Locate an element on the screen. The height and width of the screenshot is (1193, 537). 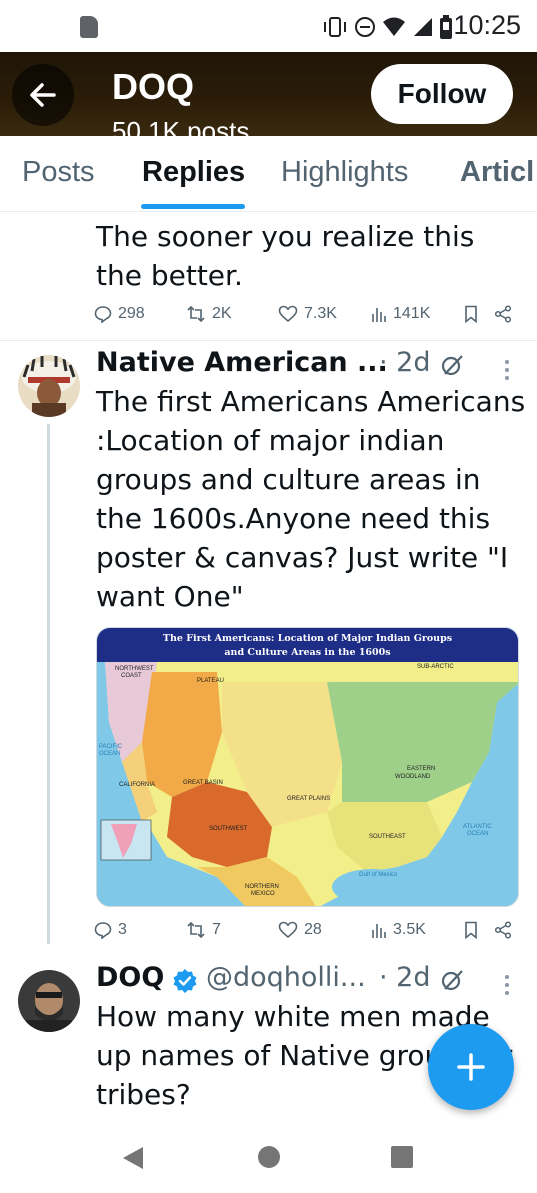
battery-icon is located at coordinates (446, 27).